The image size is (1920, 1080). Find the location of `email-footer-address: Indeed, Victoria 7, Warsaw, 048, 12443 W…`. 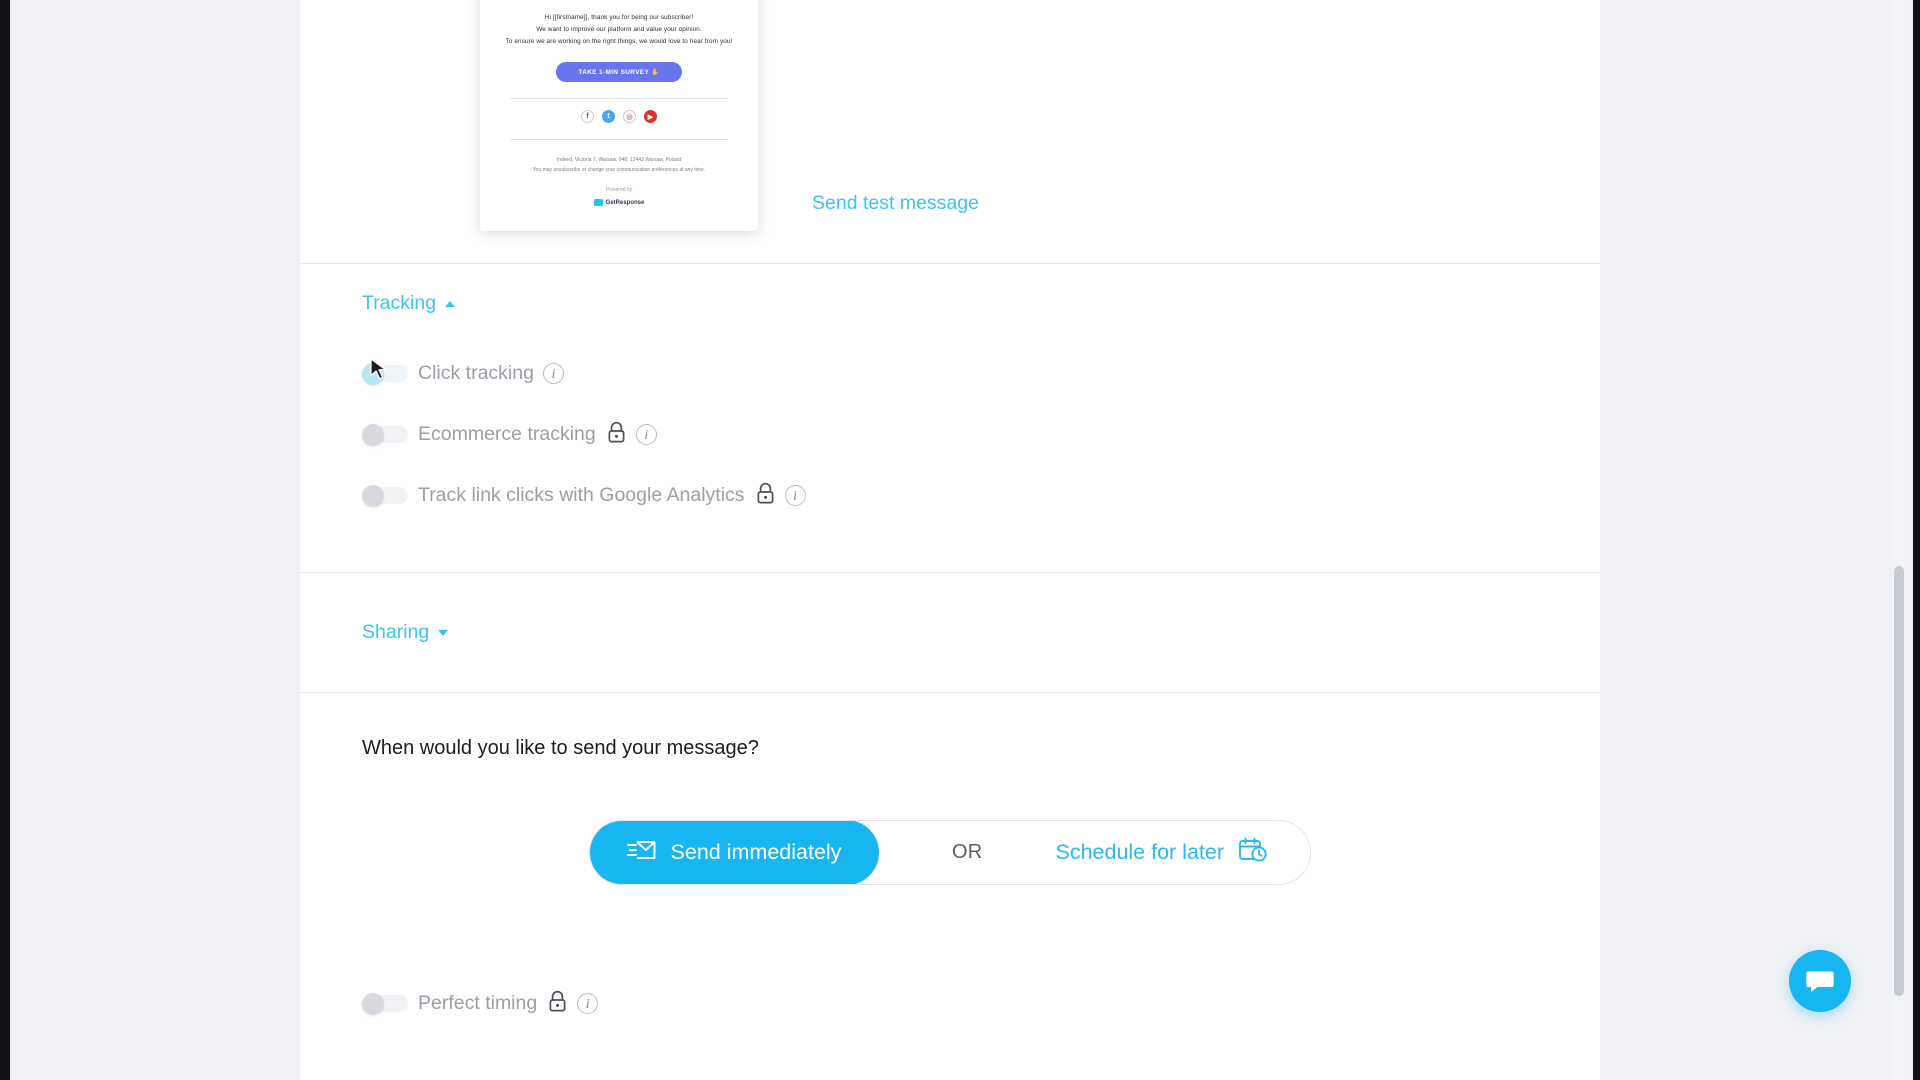

email-footer-address: Indeed, Victoria 7, Warsaw, 048, 12443 W… is located at coordinates (619, 160).